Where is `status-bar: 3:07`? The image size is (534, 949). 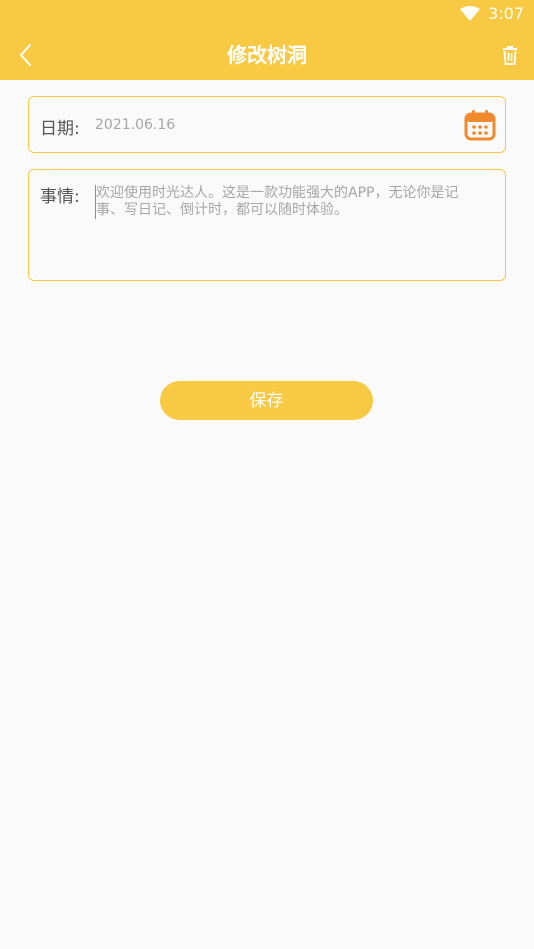
status-bar: 3:07 is located at coordinates (267, 15).